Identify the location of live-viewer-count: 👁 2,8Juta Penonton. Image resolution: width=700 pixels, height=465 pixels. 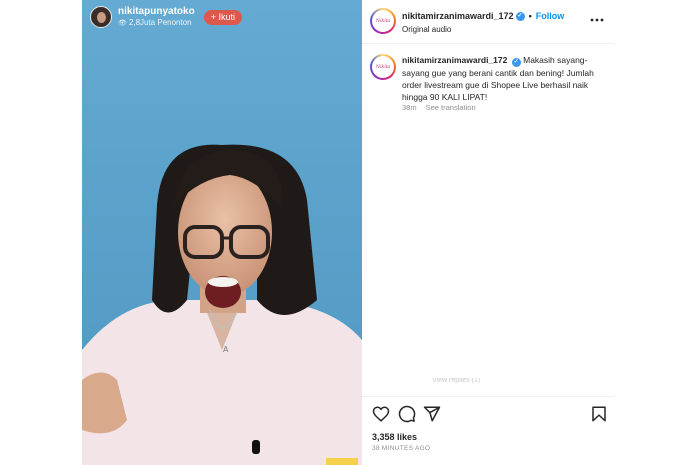
(156, 23).